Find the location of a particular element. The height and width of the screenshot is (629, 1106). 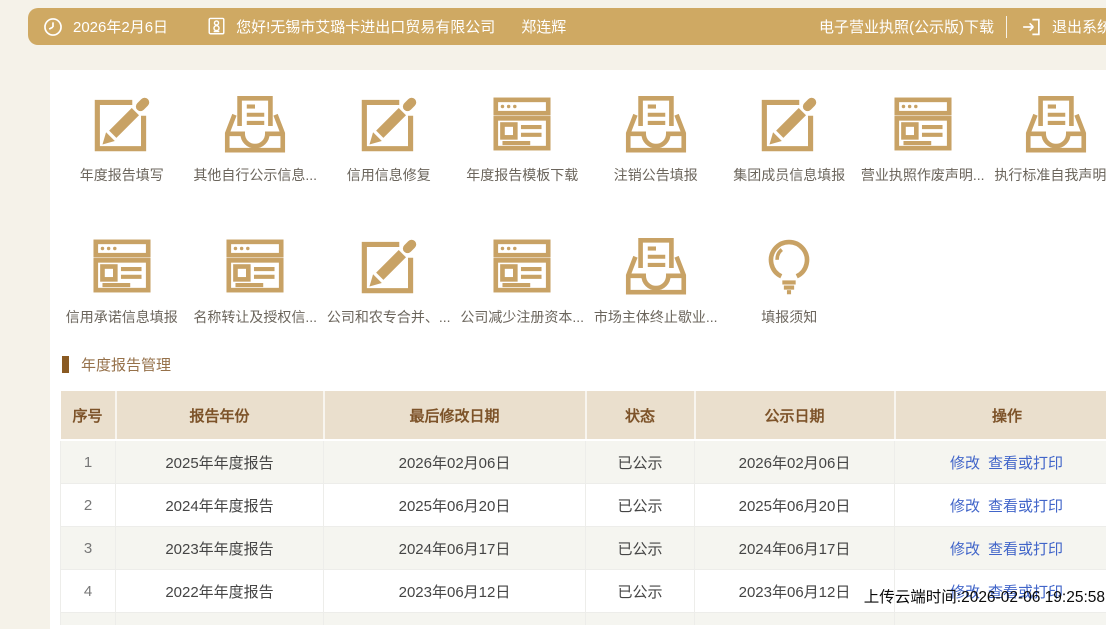

cell-publish-date: 2025年06月20日 is located at coordinates (795, 505).